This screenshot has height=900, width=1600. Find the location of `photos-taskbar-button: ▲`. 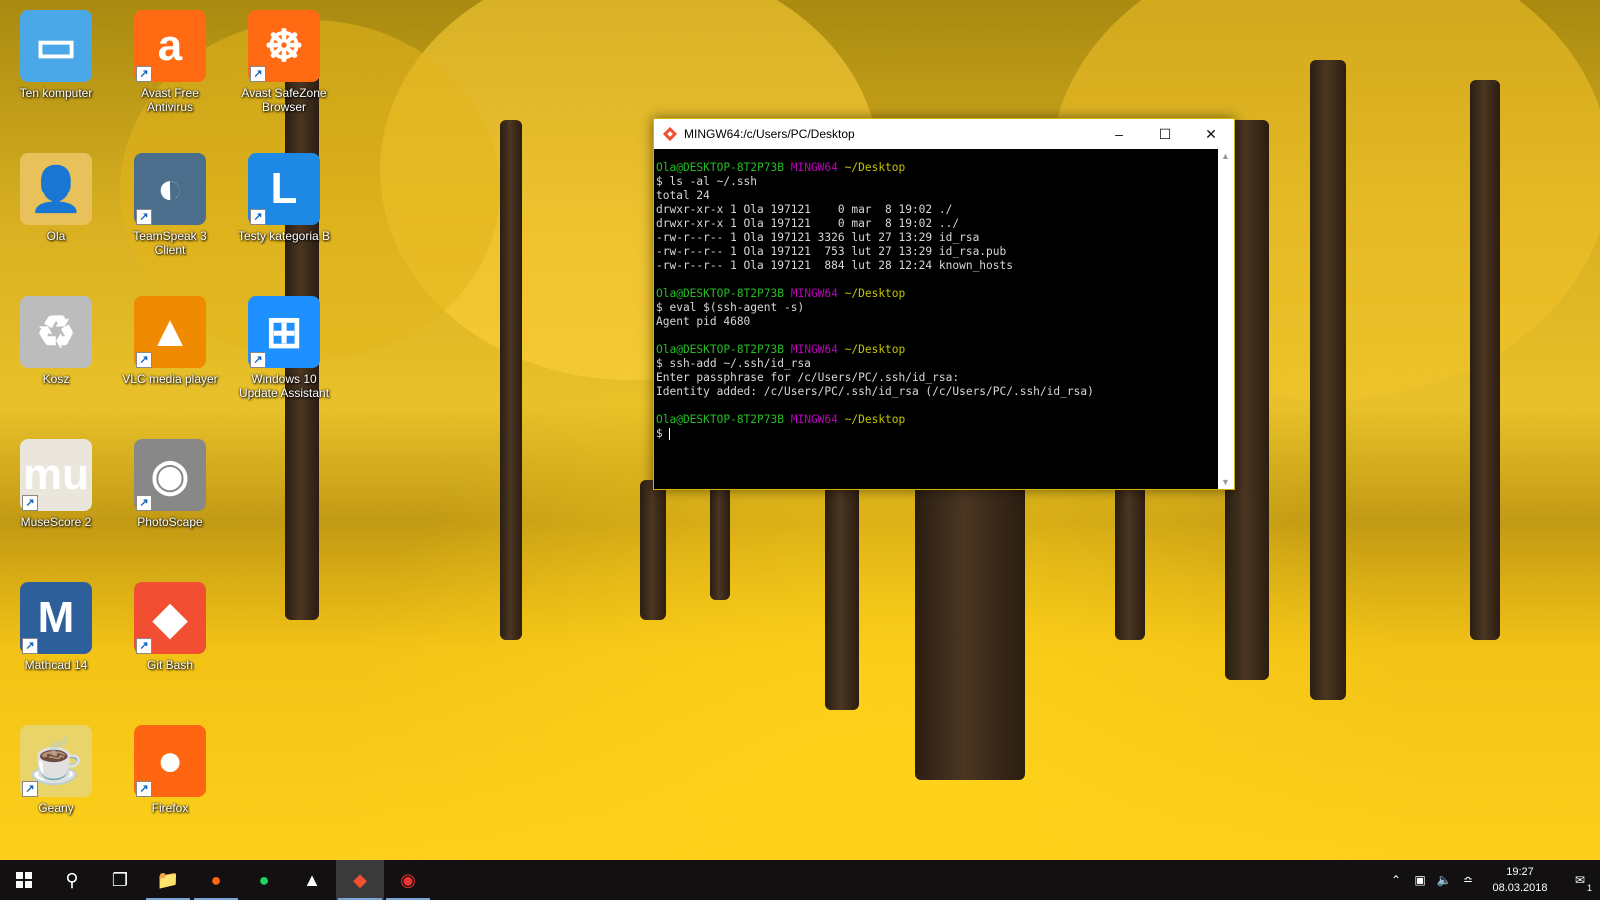

photos-taskbar-button: ▲ is located at coordinates (312, 880).